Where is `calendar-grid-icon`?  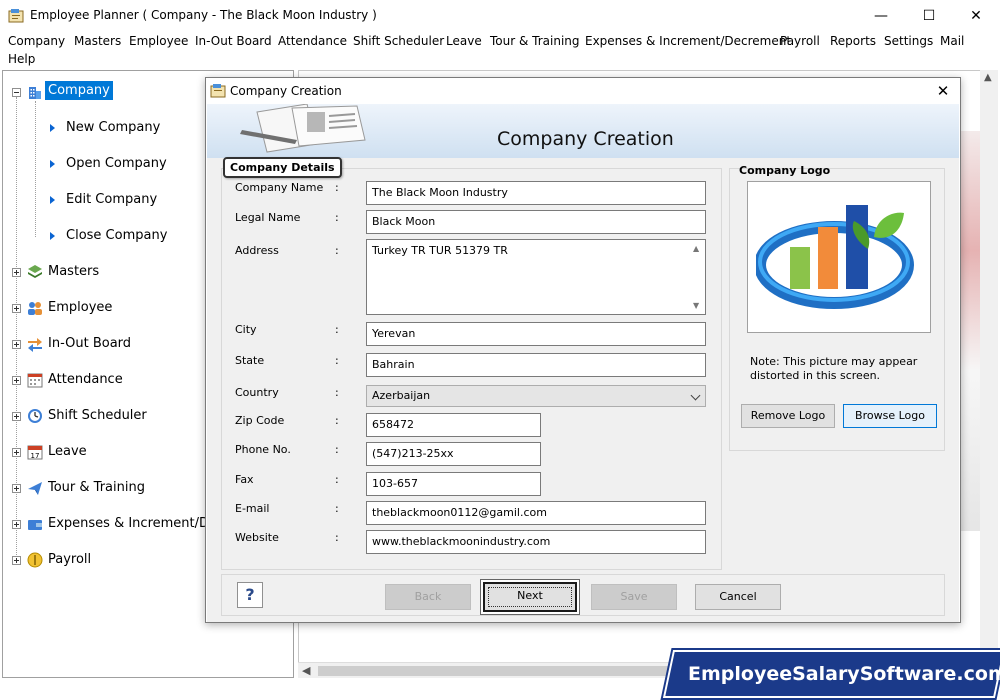 calendar-grid-icon is located at coordinates (35, 380).